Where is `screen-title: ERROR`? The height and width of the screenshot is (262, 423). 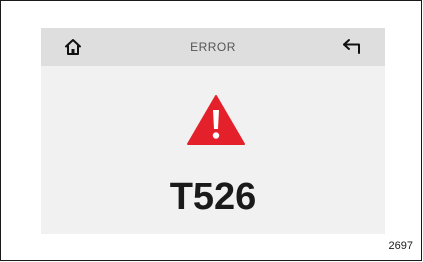
screen-title: ERROR is located at coordinates (213, 47).